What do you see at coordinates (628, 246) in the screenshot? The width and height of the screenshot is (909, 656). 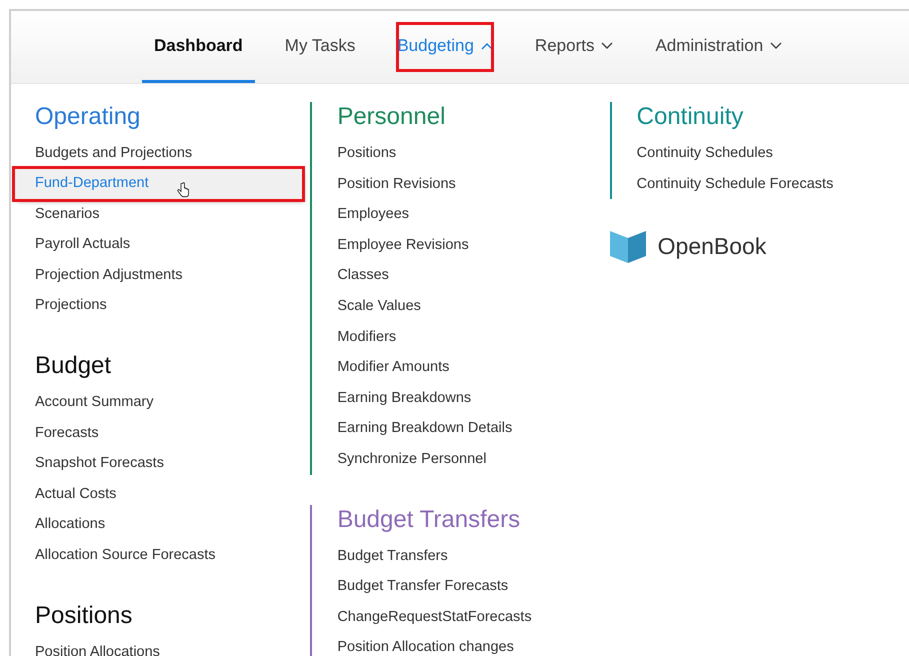 I see `book-logo-icon` at bounding box center [628, 246].